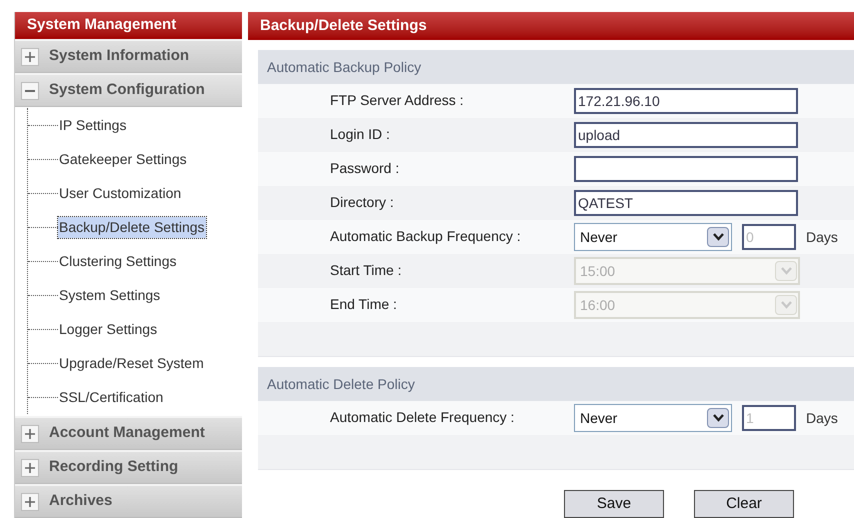  I want to click on sidebar-title: System Management, so click(128, 25).